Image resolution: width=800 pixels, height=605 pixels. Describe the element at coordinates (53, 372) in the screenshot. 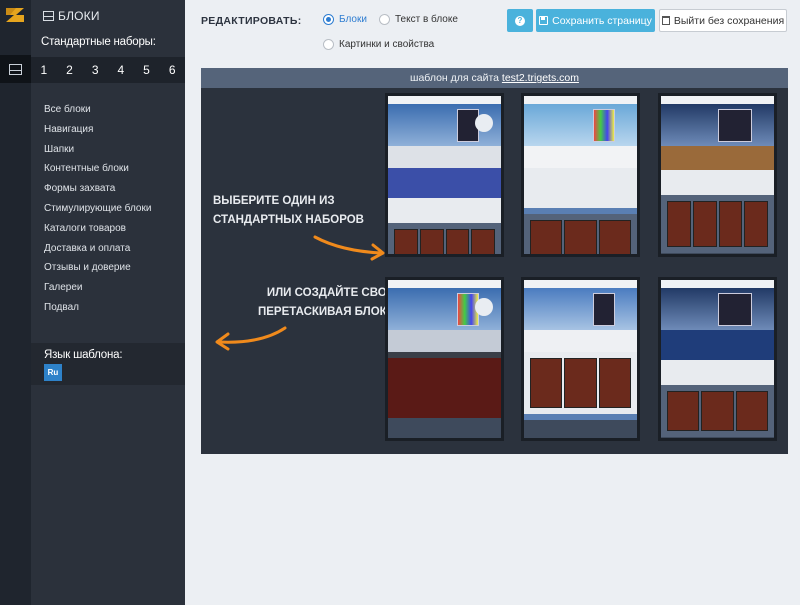

I see `language-ru-button: Ru` at that location.